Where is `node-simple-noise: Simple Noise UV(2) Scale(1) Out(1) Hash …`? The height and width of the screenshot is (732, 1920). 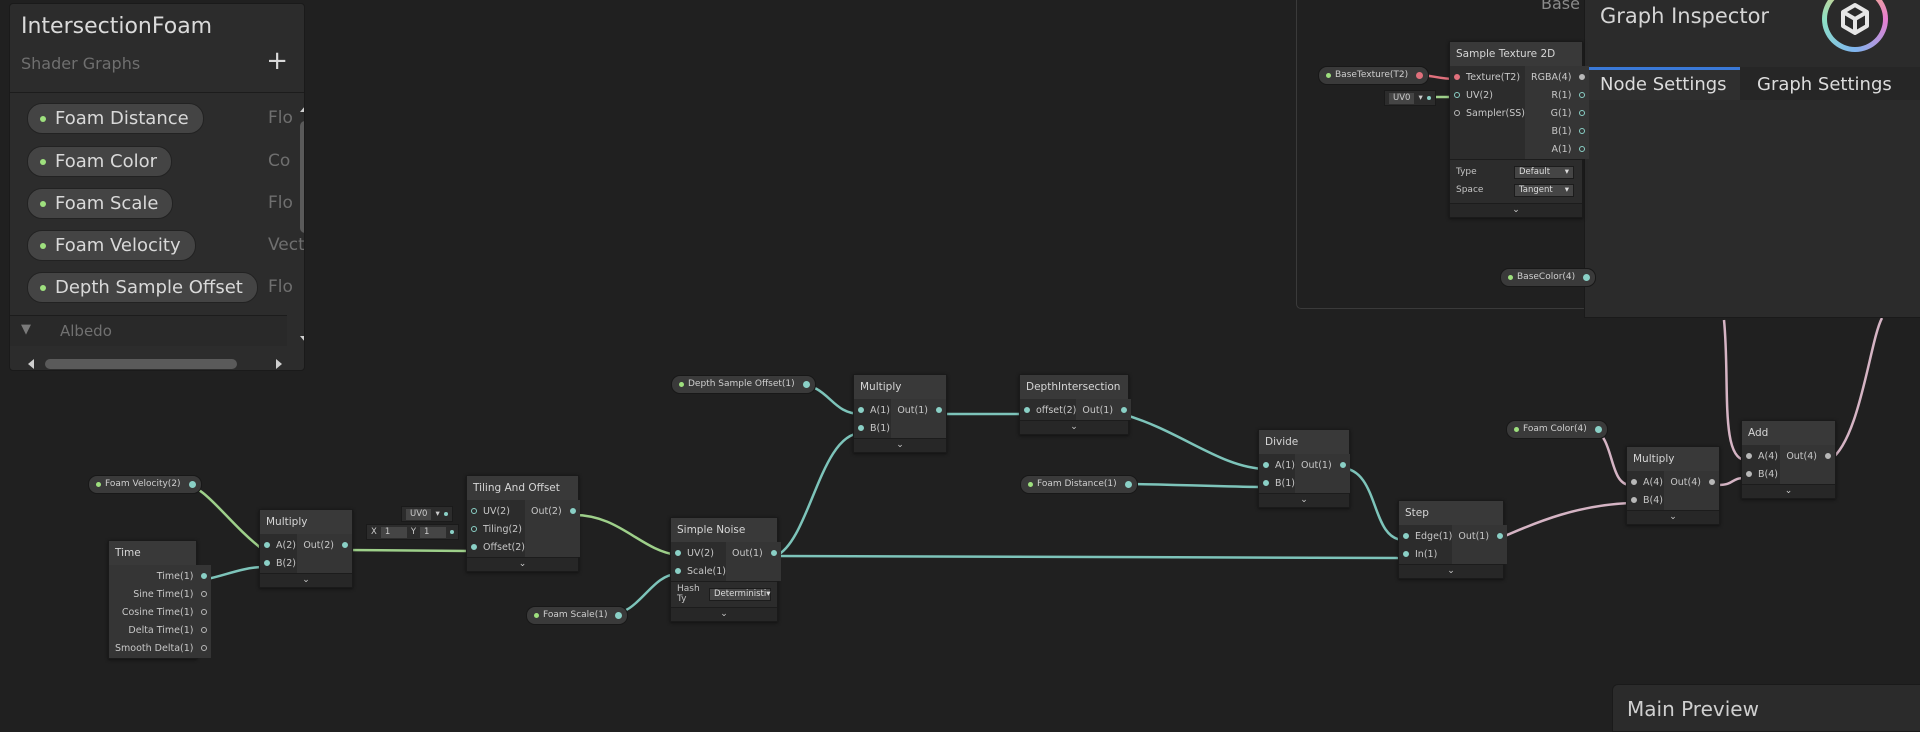 node-simple-noise: Simple Noise UV(2) Scale(1) Out(1) Hash … is located at coordinates (725, 569).